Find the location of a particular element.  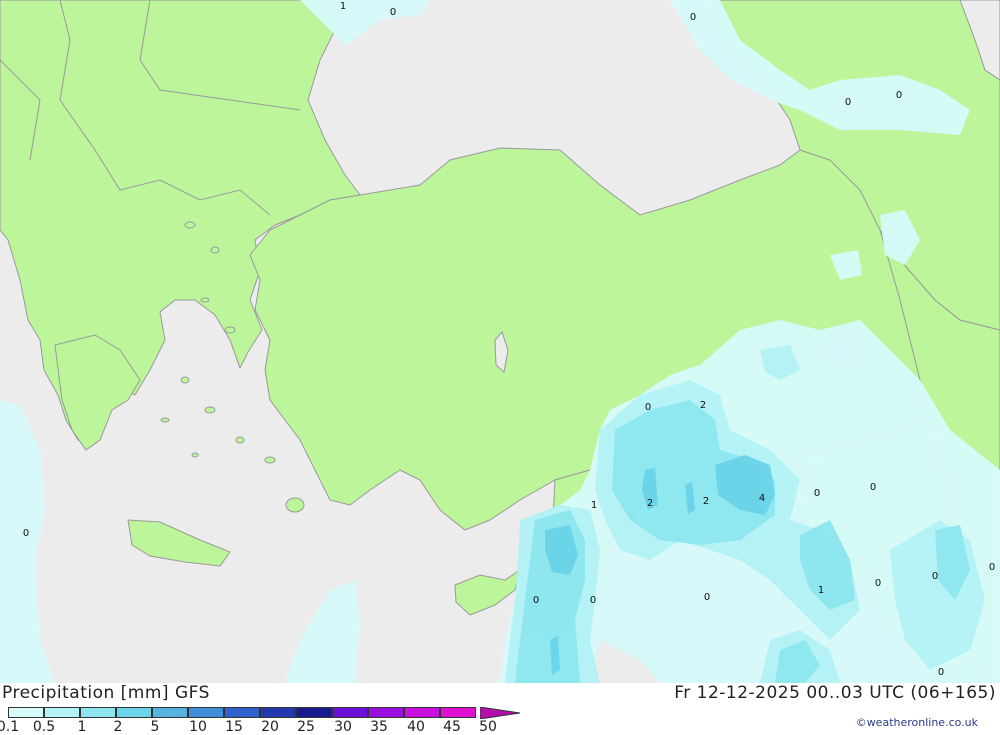

map-title: Precipitation [mm] GFS is located at coordinates (106, 693).